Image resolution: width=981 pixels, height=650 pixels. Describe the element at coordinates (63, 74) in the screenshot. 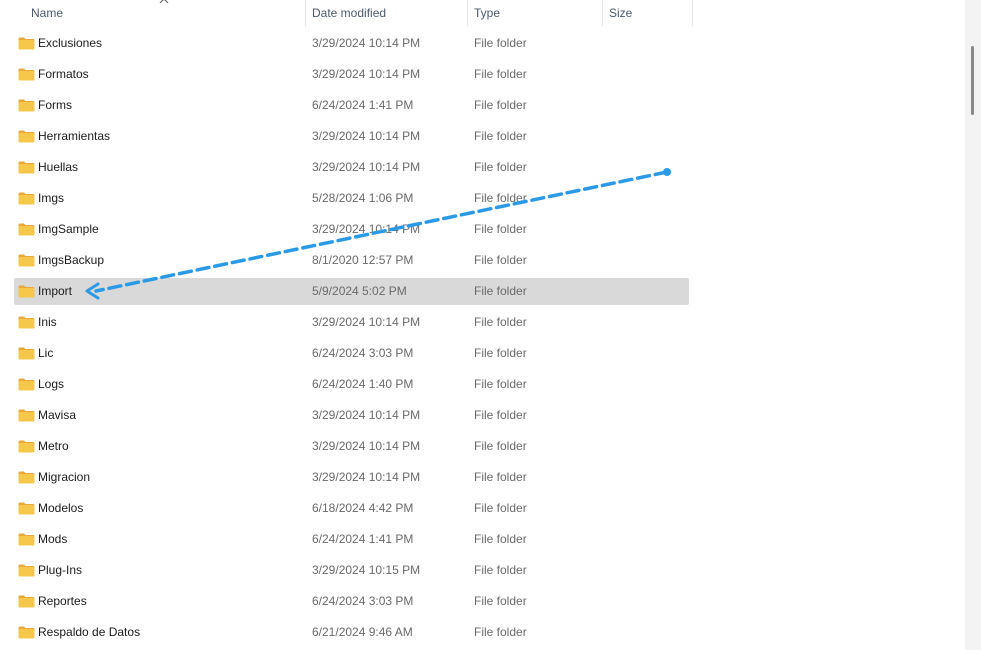

I see `file-name: Formatos` at that location.